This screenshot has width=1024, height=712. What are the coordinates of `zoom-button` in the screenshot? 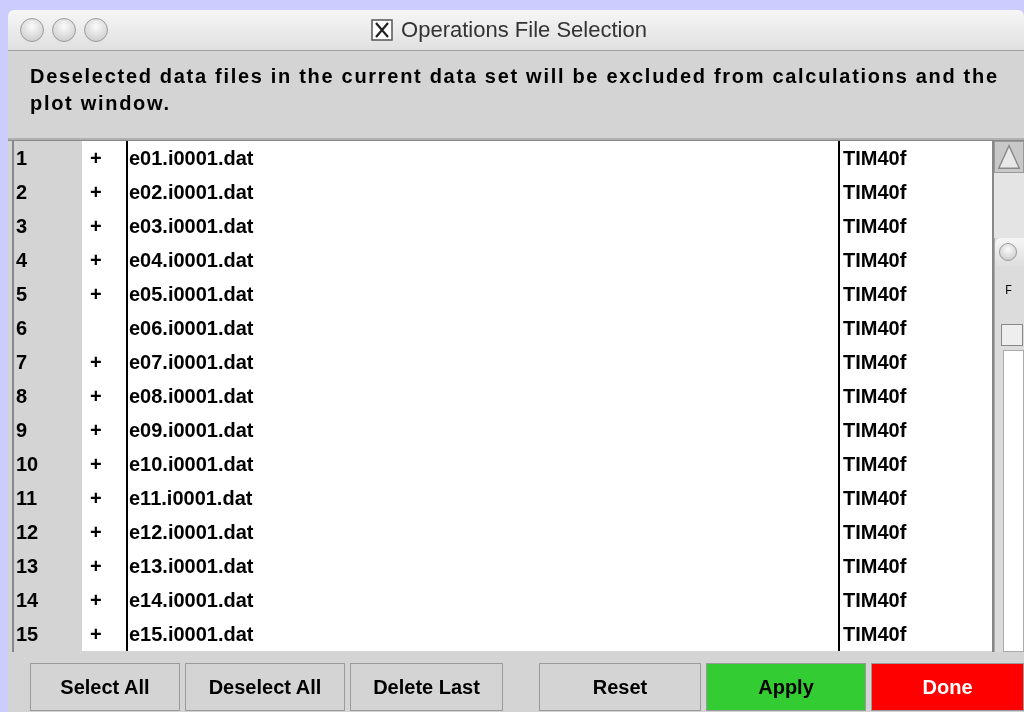 It's located at (96, 30).